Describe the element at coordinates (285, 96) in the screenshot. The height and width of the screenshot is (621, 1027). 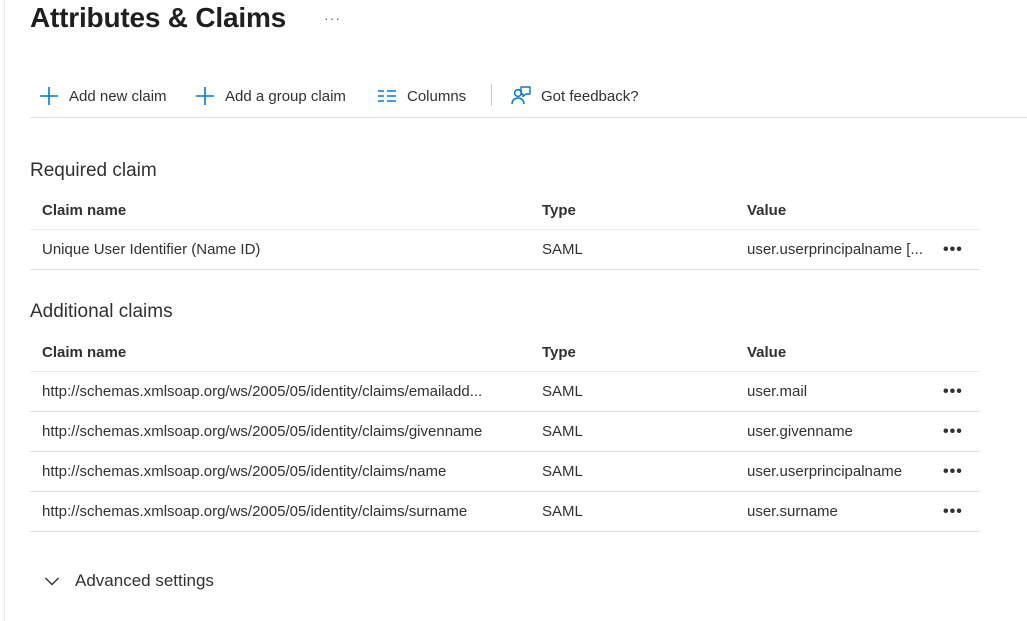
I see `add-group-claim-label: Add a group claim` at that location.